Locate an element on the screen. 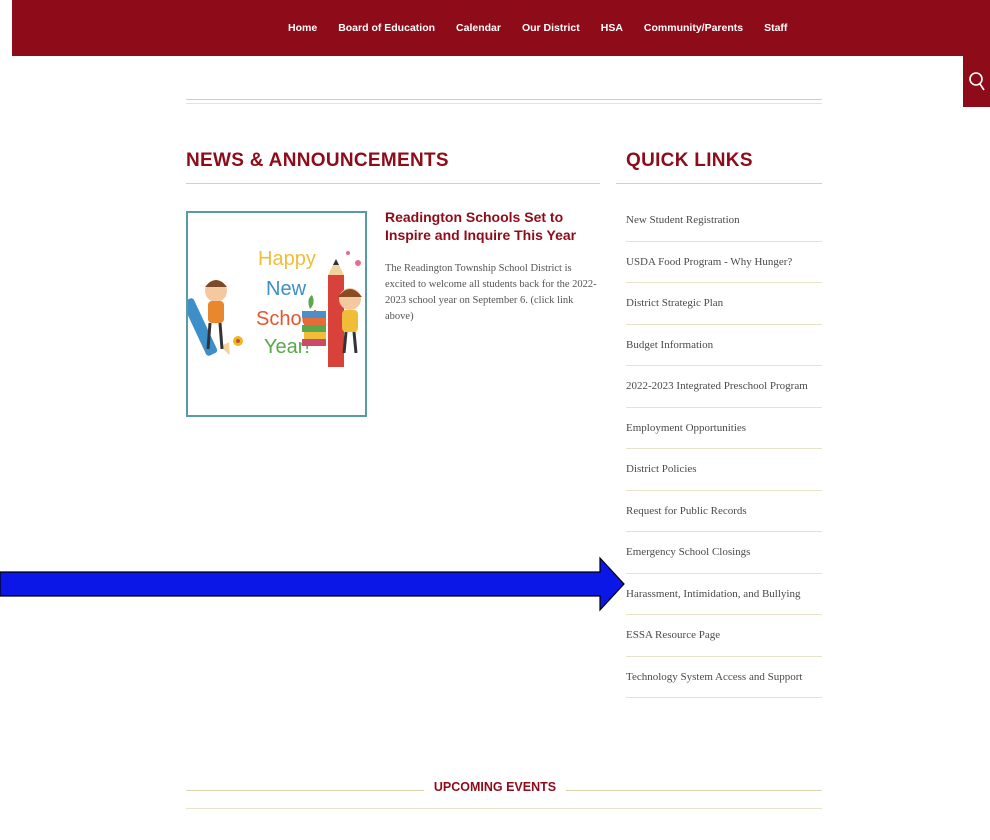 The width and height of the screenshot is (990, 840). search-icon is located at coordinates (976, 81).